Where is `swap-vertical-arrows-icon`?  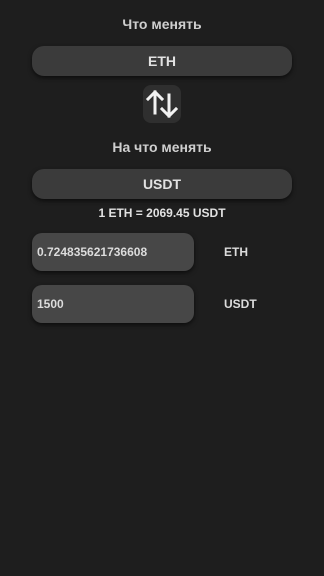
swap-vertical-arrows-icon is located at coordinates (162, 104).